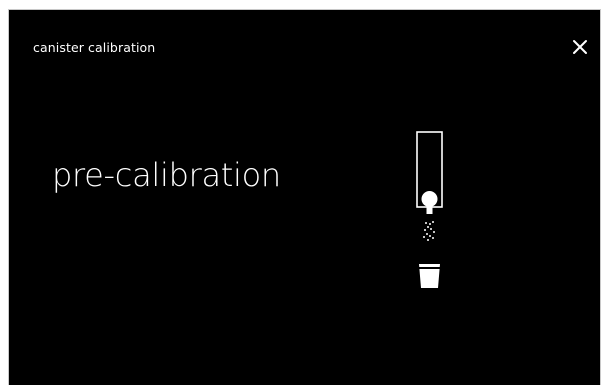 This screenshot has width=608, height=385. Describe the element at coordinates (429, 218) in the screenshot. I see `calibration-illustration` at that location.